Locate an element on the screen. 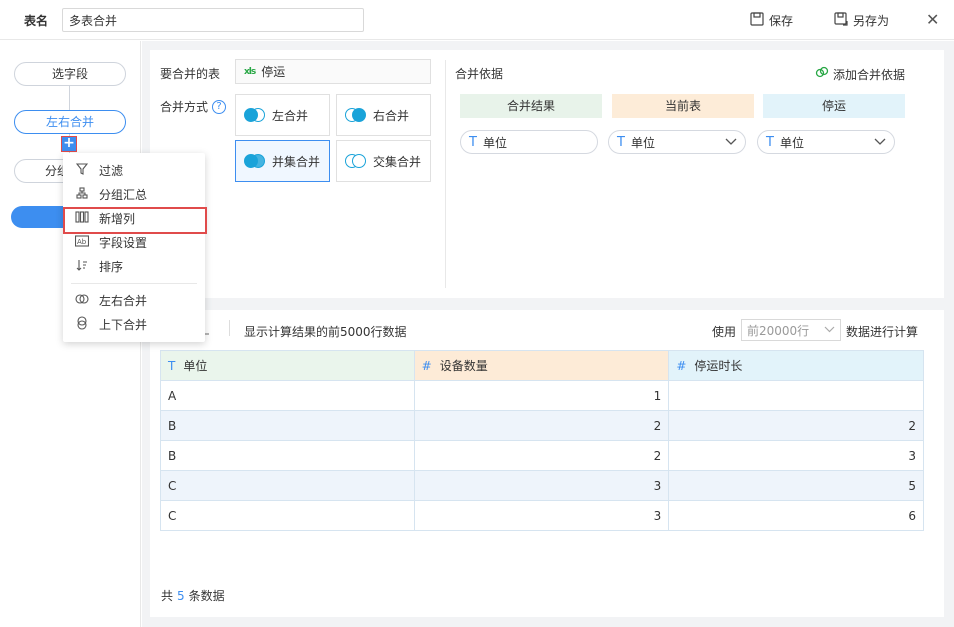  add-basis-label: 添加合并依据 is located at coordinates (869, 74).